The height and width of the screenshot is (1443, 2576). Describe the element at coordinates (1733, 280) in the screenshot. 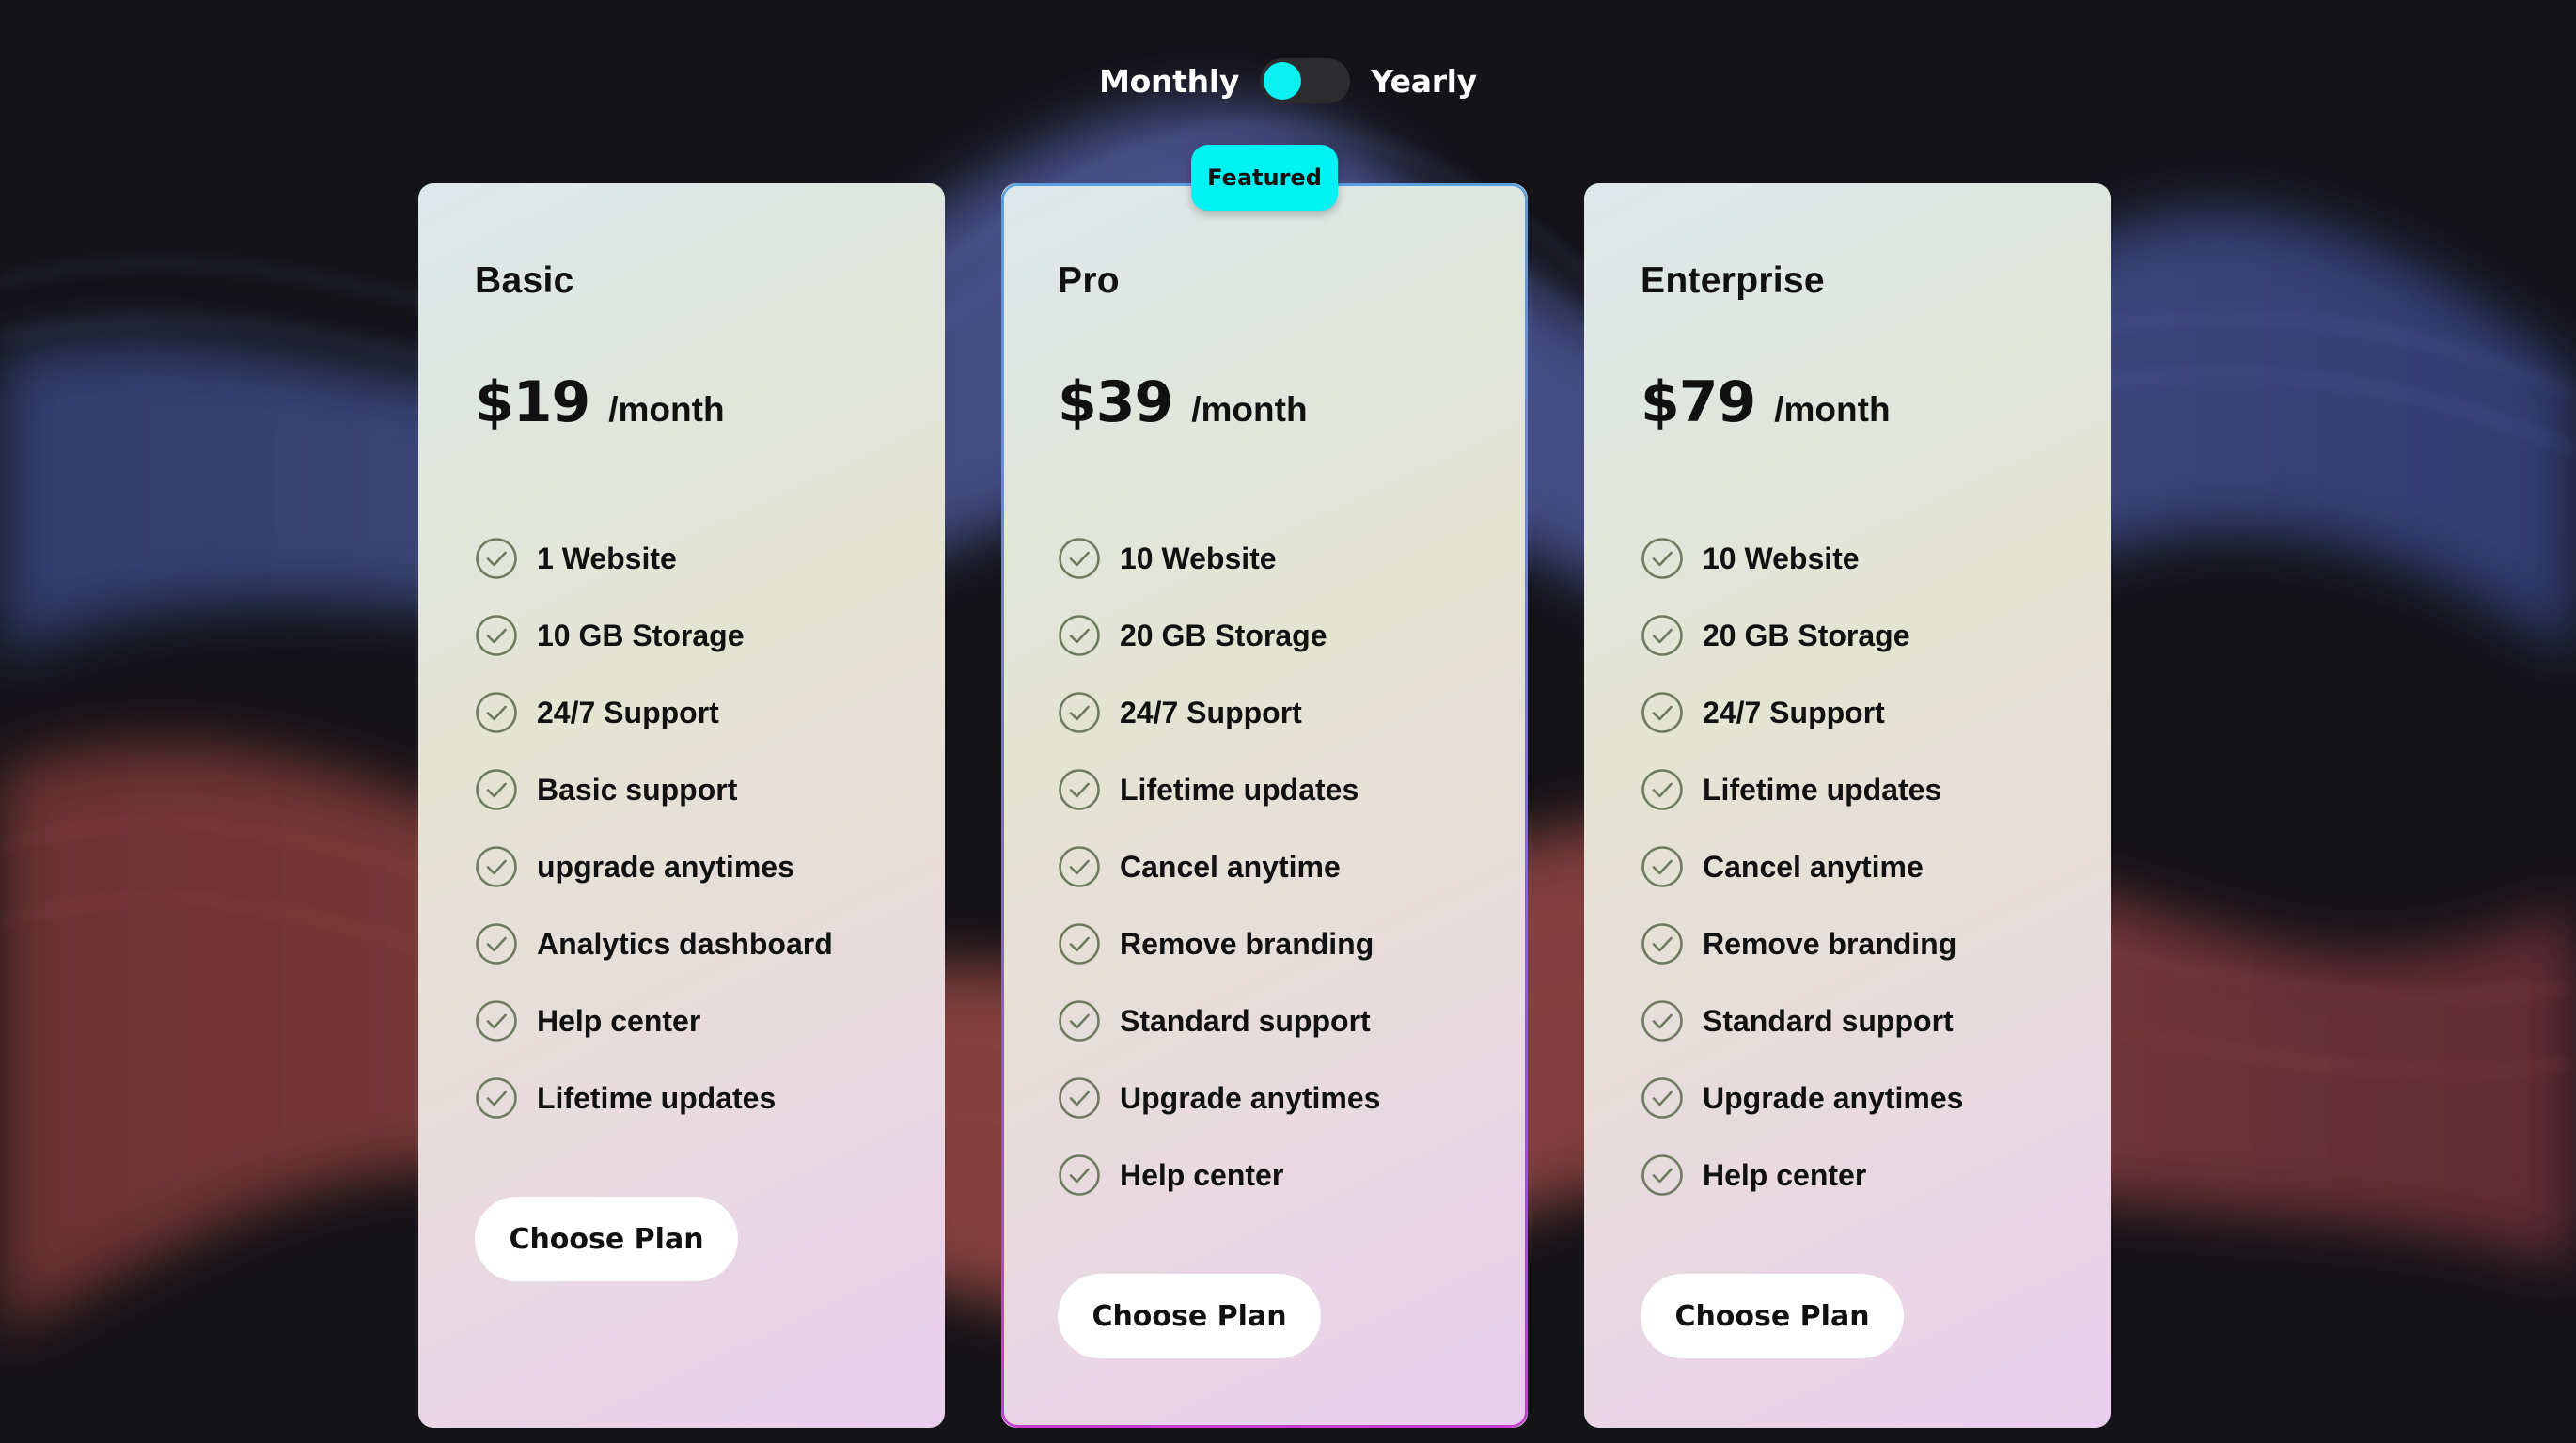

I see `plan-name: Enterprise` at that location.